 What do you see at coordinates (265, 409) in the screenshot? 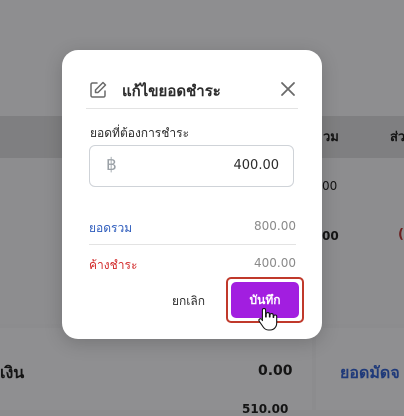
I see `bg-summary-partial: 510.00` at bounding box center [265, 409].